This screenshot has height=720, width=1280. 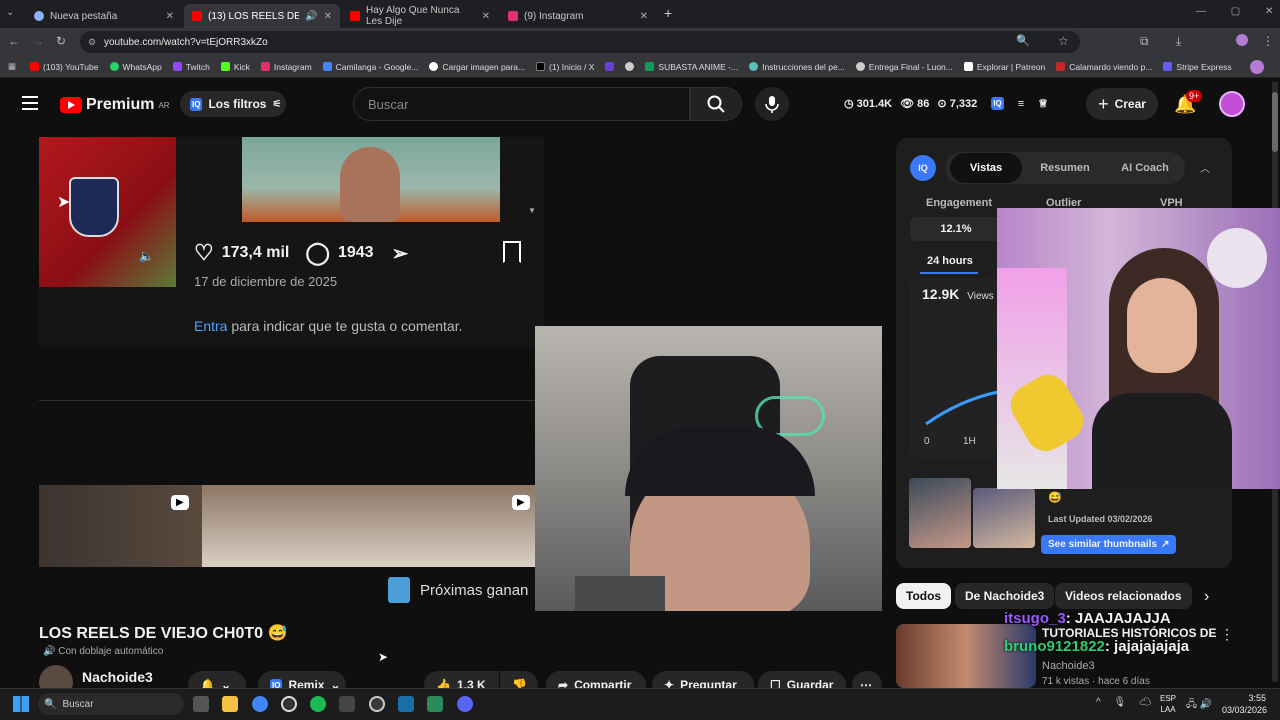 I want to click on bookmark: Kick, so click(x=235, y=67).